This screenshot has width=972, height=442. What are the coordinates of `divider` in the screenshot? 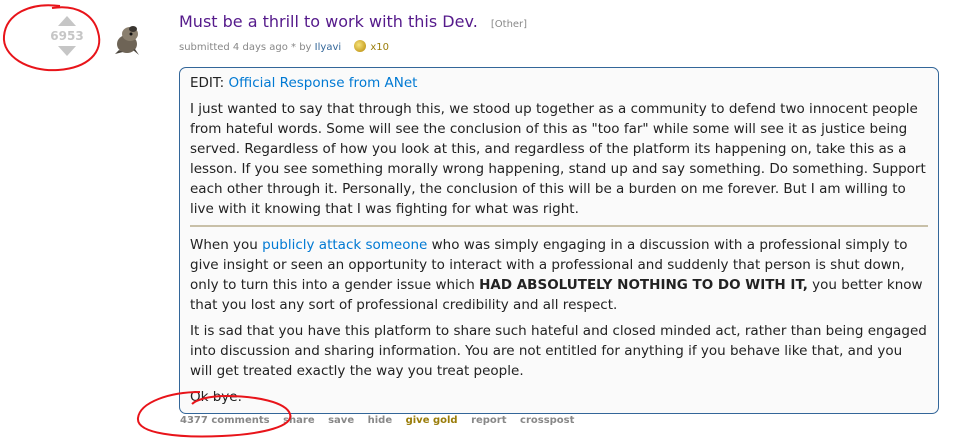 It's located at (559, 226).